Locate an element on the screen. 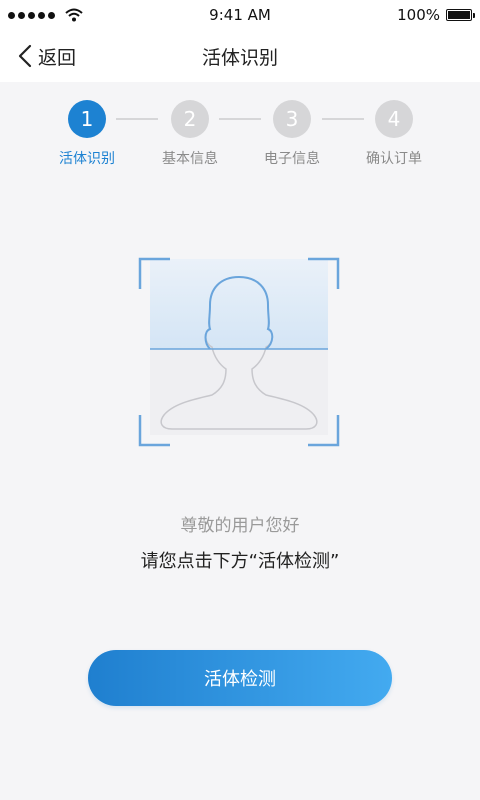 The height and width of the screenshot is (800, 480). step-4: 4 确认订单 is located at coordinates (394, 134).